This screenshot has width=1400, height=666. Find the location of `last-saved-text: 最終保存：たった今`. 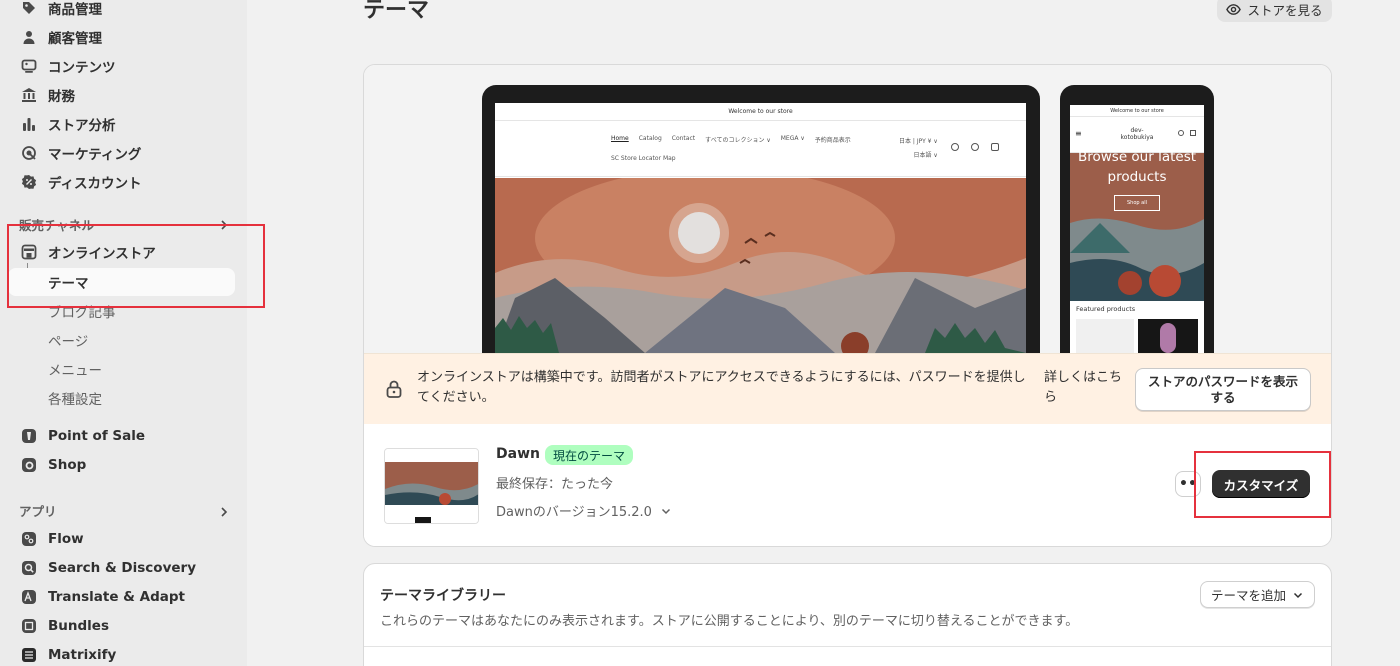

last-saved-text: 最終保存：たった今 is located at coordinates (555, 484).